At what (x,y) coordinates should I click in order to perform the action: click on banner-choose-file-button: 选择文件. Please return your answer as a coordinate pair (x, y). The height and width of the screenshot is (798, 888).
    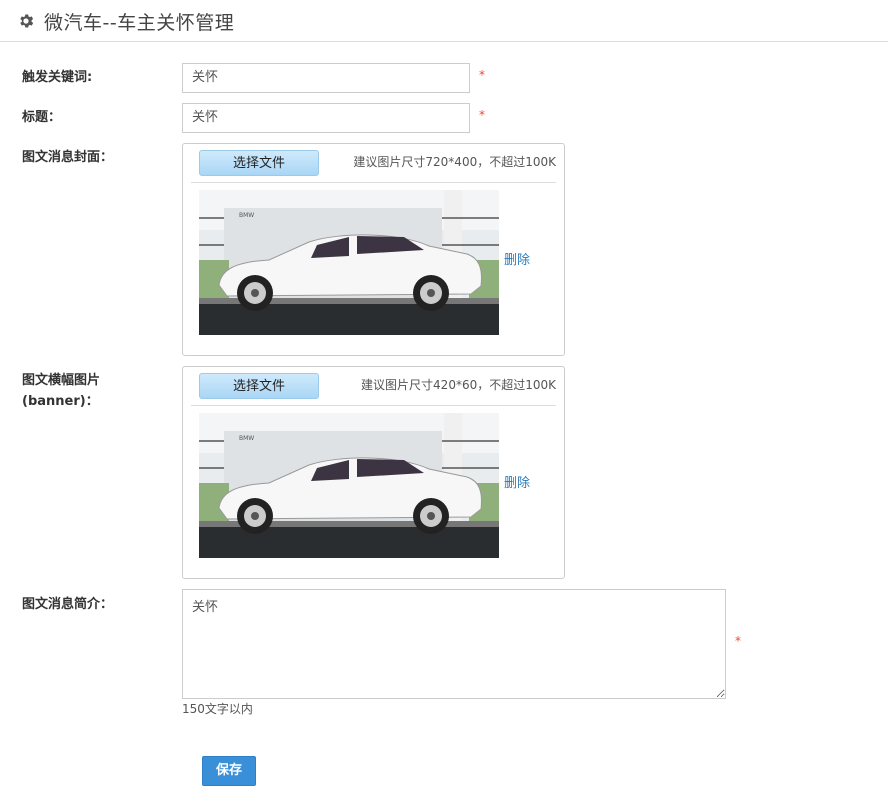
    Looking at the image, I should click on (259, 386).